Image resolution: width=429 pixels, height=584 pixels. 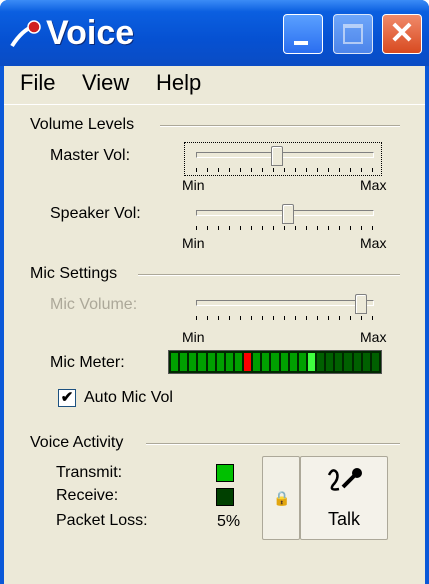 I want to click on talk-label: Talk, so click(x=343, y=519).